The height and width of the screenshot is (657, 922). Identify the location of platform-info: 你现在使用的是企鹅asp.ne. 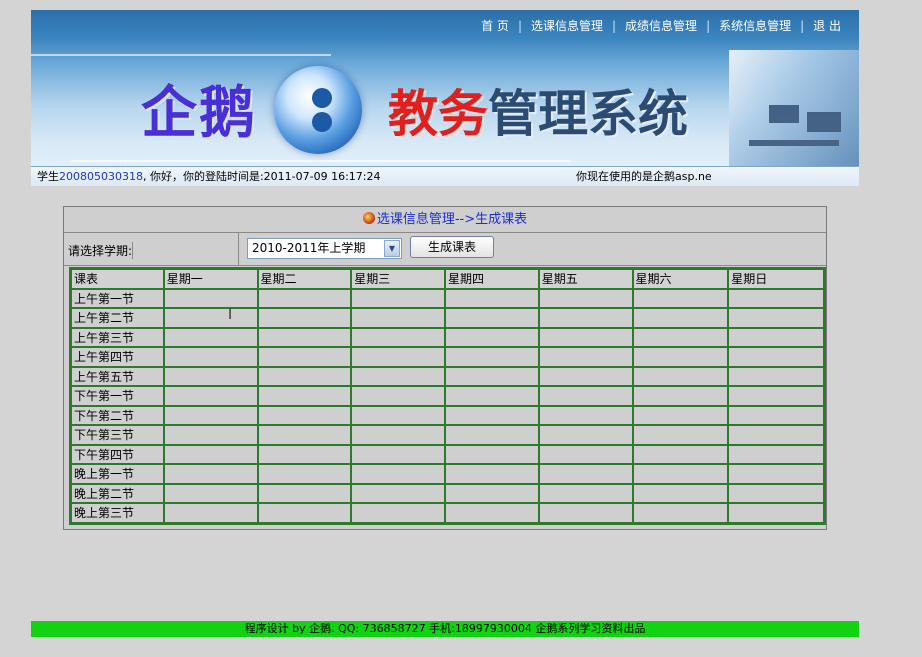
(644, 176).